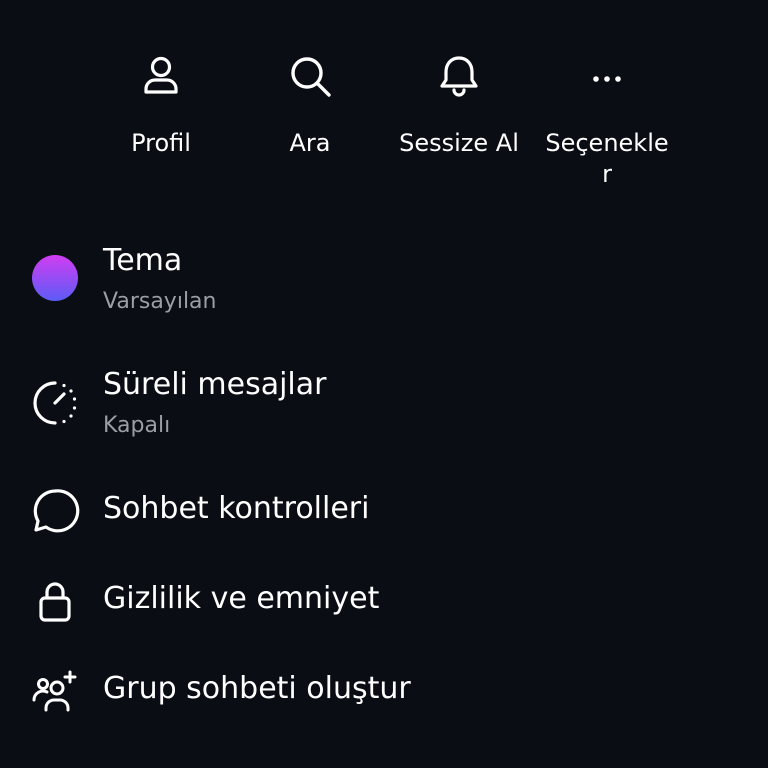 Image resolution: width=768 pixels, height=768 pixels. I want to click on chat-bubble-icon, so click(55, 511).